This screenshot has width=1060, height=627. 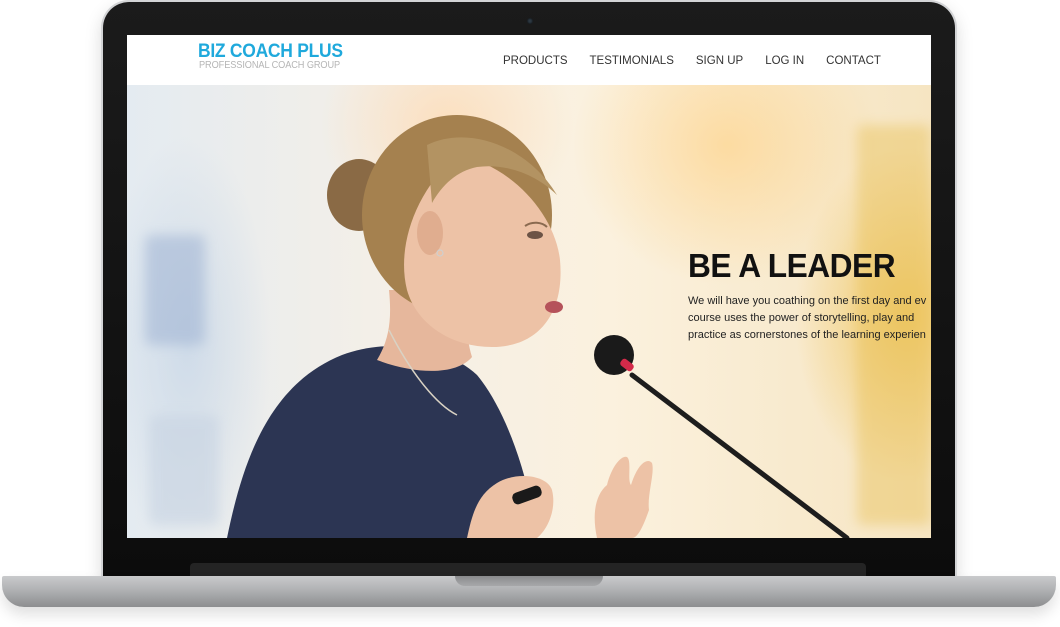 I want to click on webcam-icon, so click(x=530, y=21).